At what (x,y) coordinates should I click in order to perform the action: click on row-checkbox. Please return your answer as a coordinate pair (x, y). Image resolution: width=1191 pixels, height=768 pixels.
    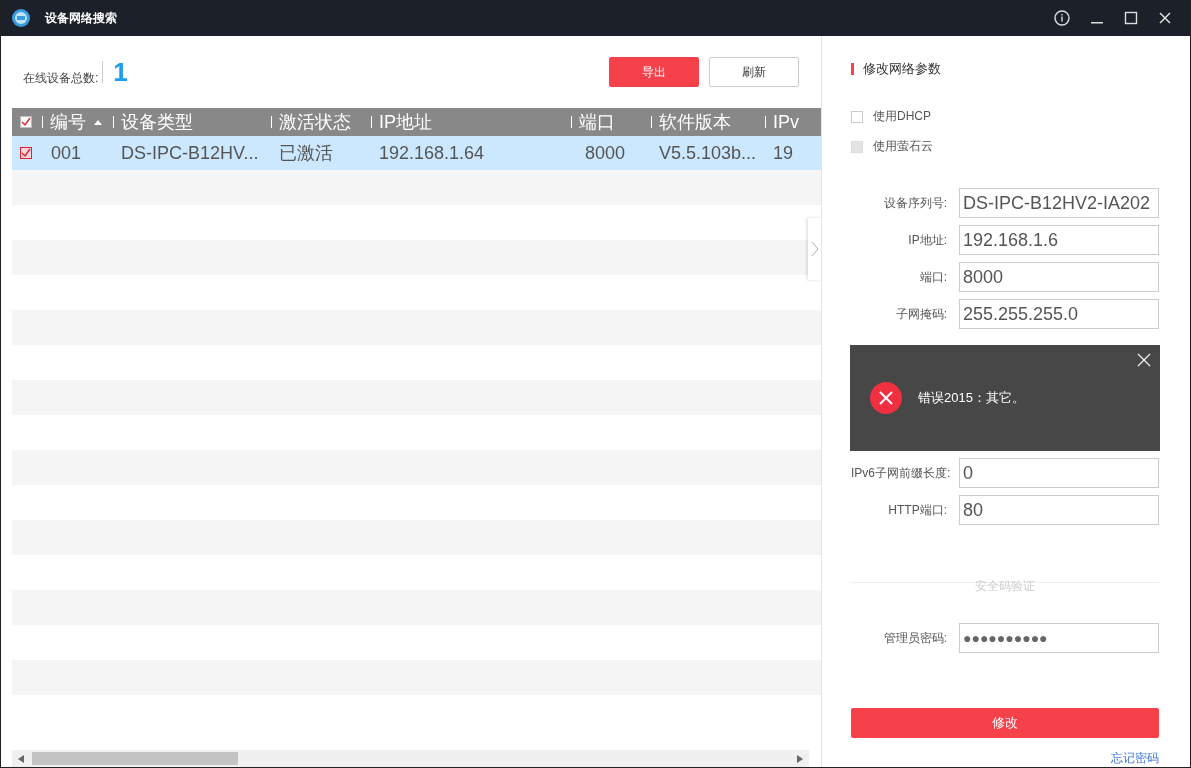
    Looking at the image, I should click on (26, 153).